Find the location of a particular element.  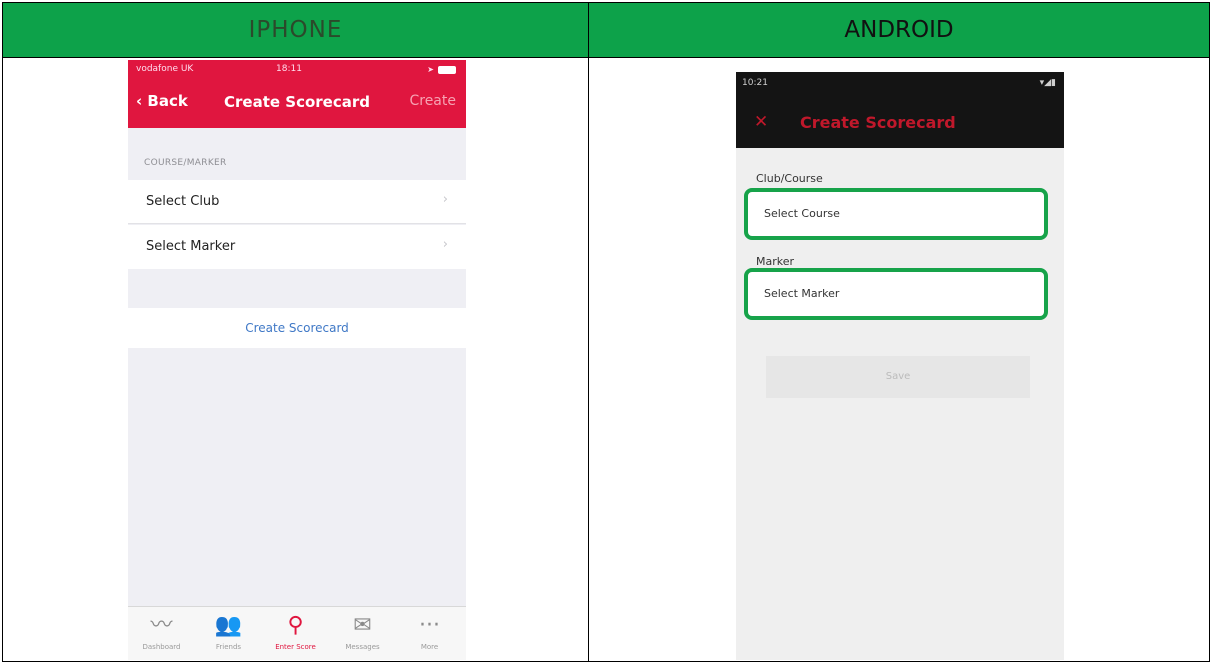

select-marker-value: Select Marker is located at coordinates (802, 293).